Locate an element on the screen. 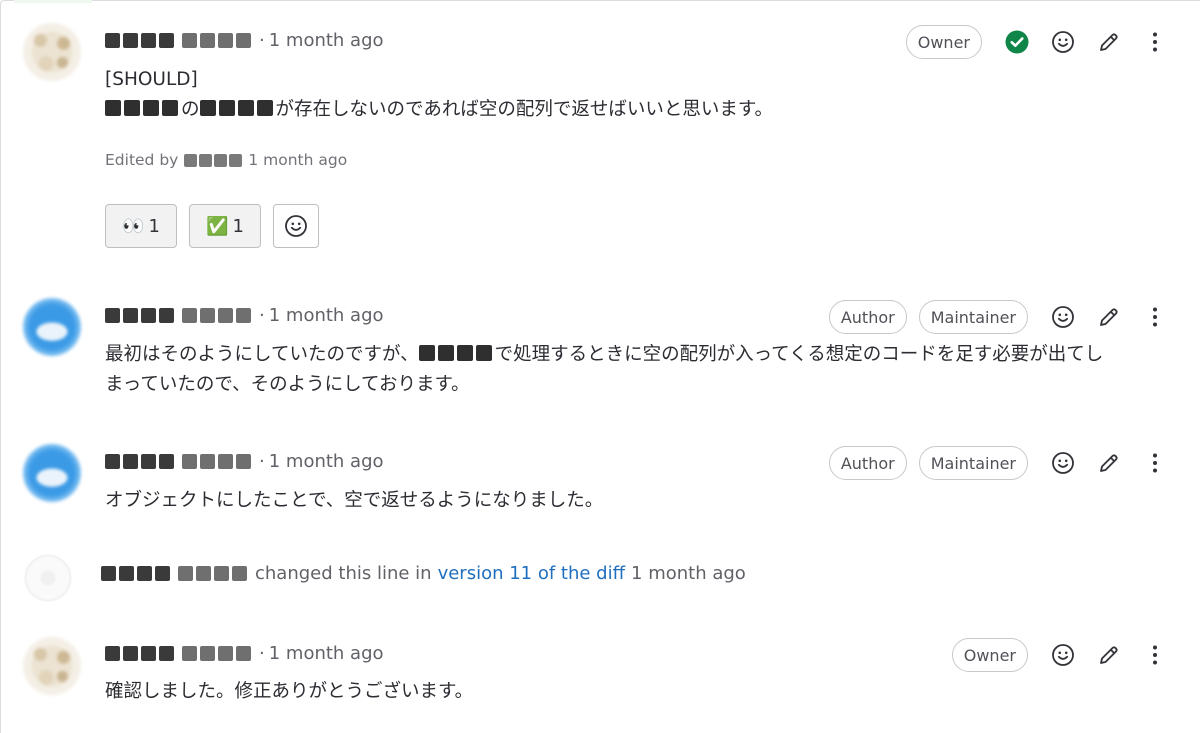 Image resolution: width=1200 pixels, height=733 pixels. reactions-bar: 👀 1 ✅ 1 is located at coordinates (212, 226).